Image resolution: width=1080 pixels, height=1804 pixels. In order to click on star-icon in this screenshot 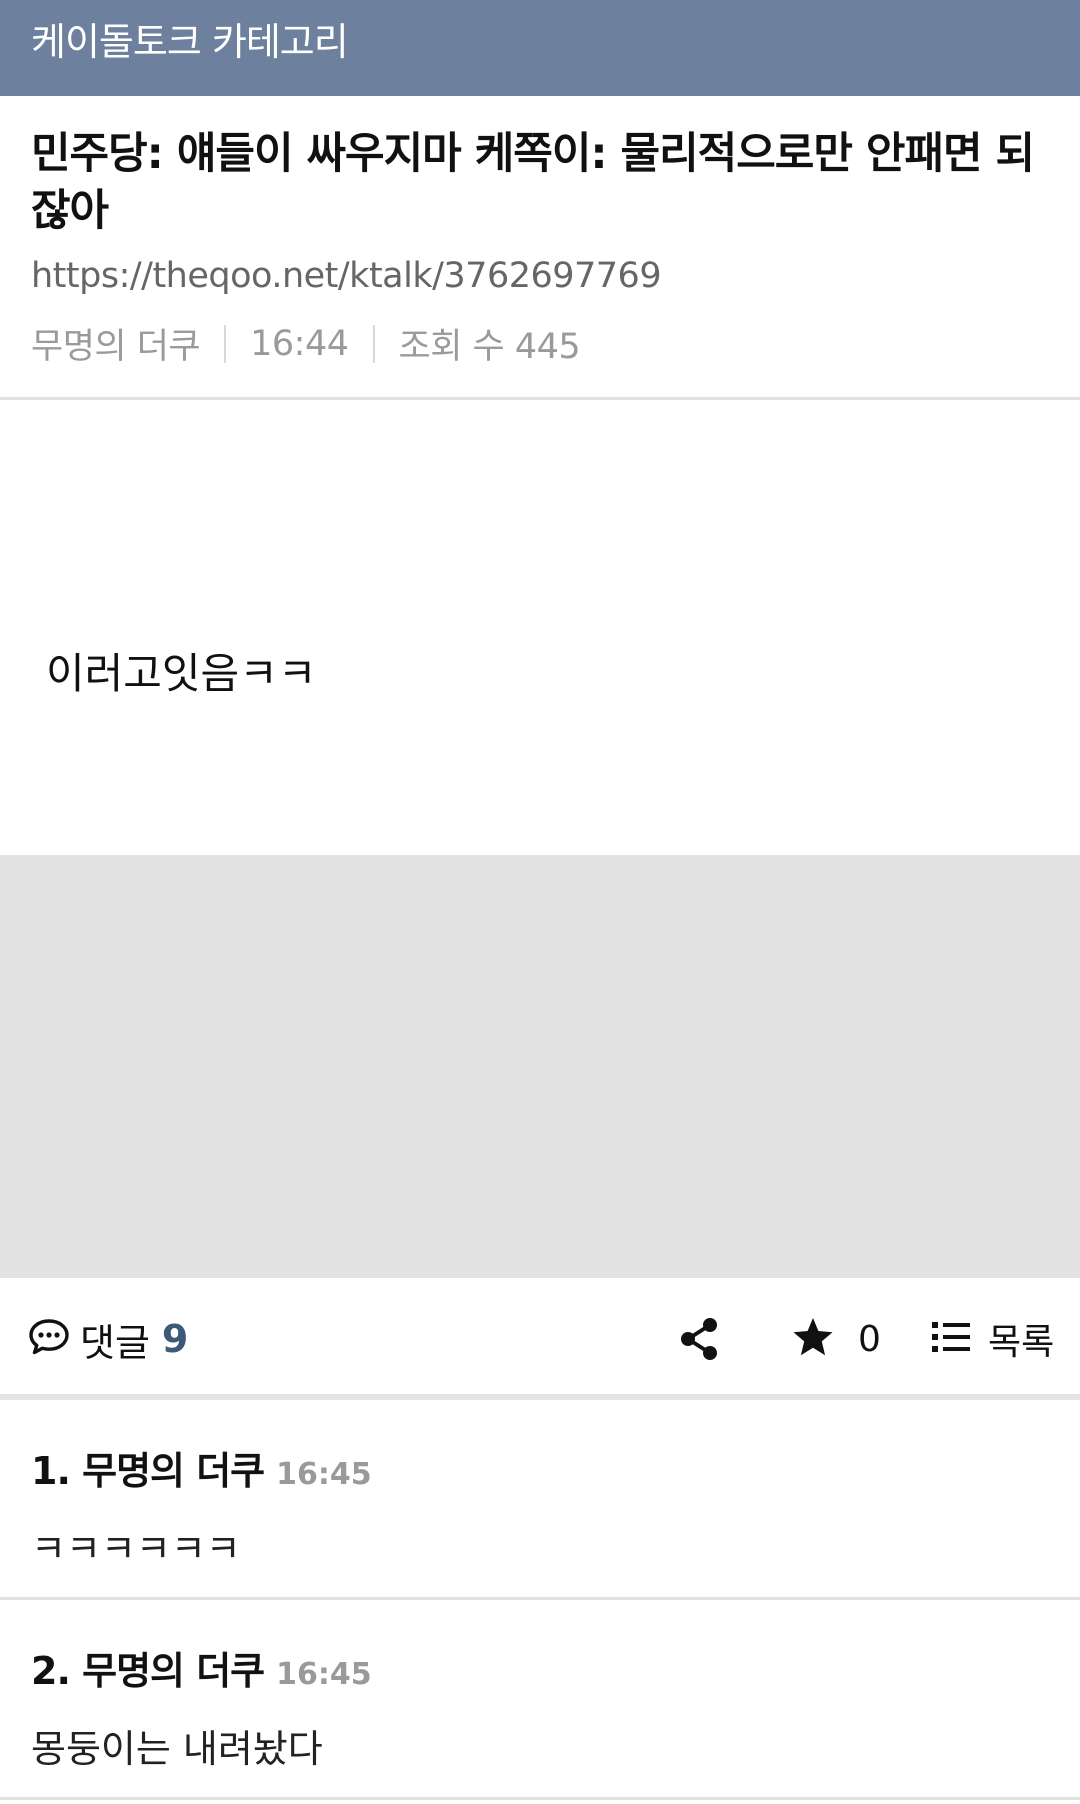, I will do `click(813, 1339)`.